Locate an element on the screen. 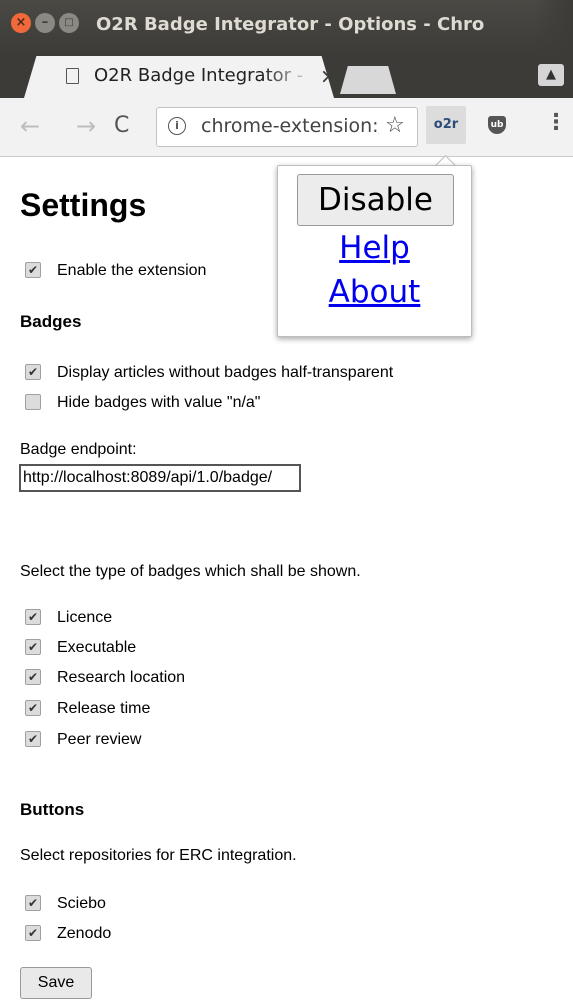  repository-label: Zenodo is located at coordinates (84, 933).